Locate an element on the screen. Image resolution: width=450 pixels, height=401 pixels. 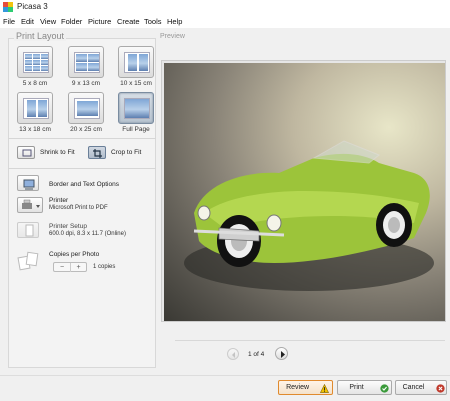
chevron-left-icon is located at coordinates (233, 355).